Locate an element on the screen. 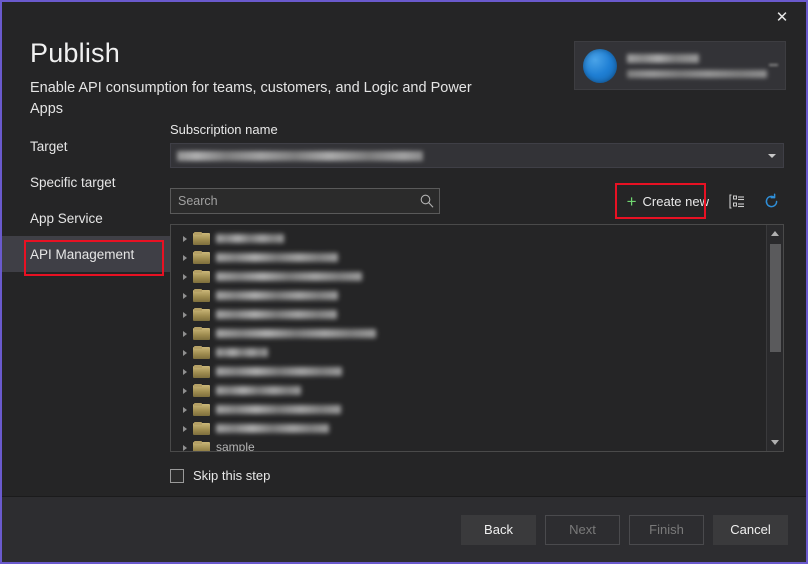  scrollbar-track is located at coordinates (775, 338).